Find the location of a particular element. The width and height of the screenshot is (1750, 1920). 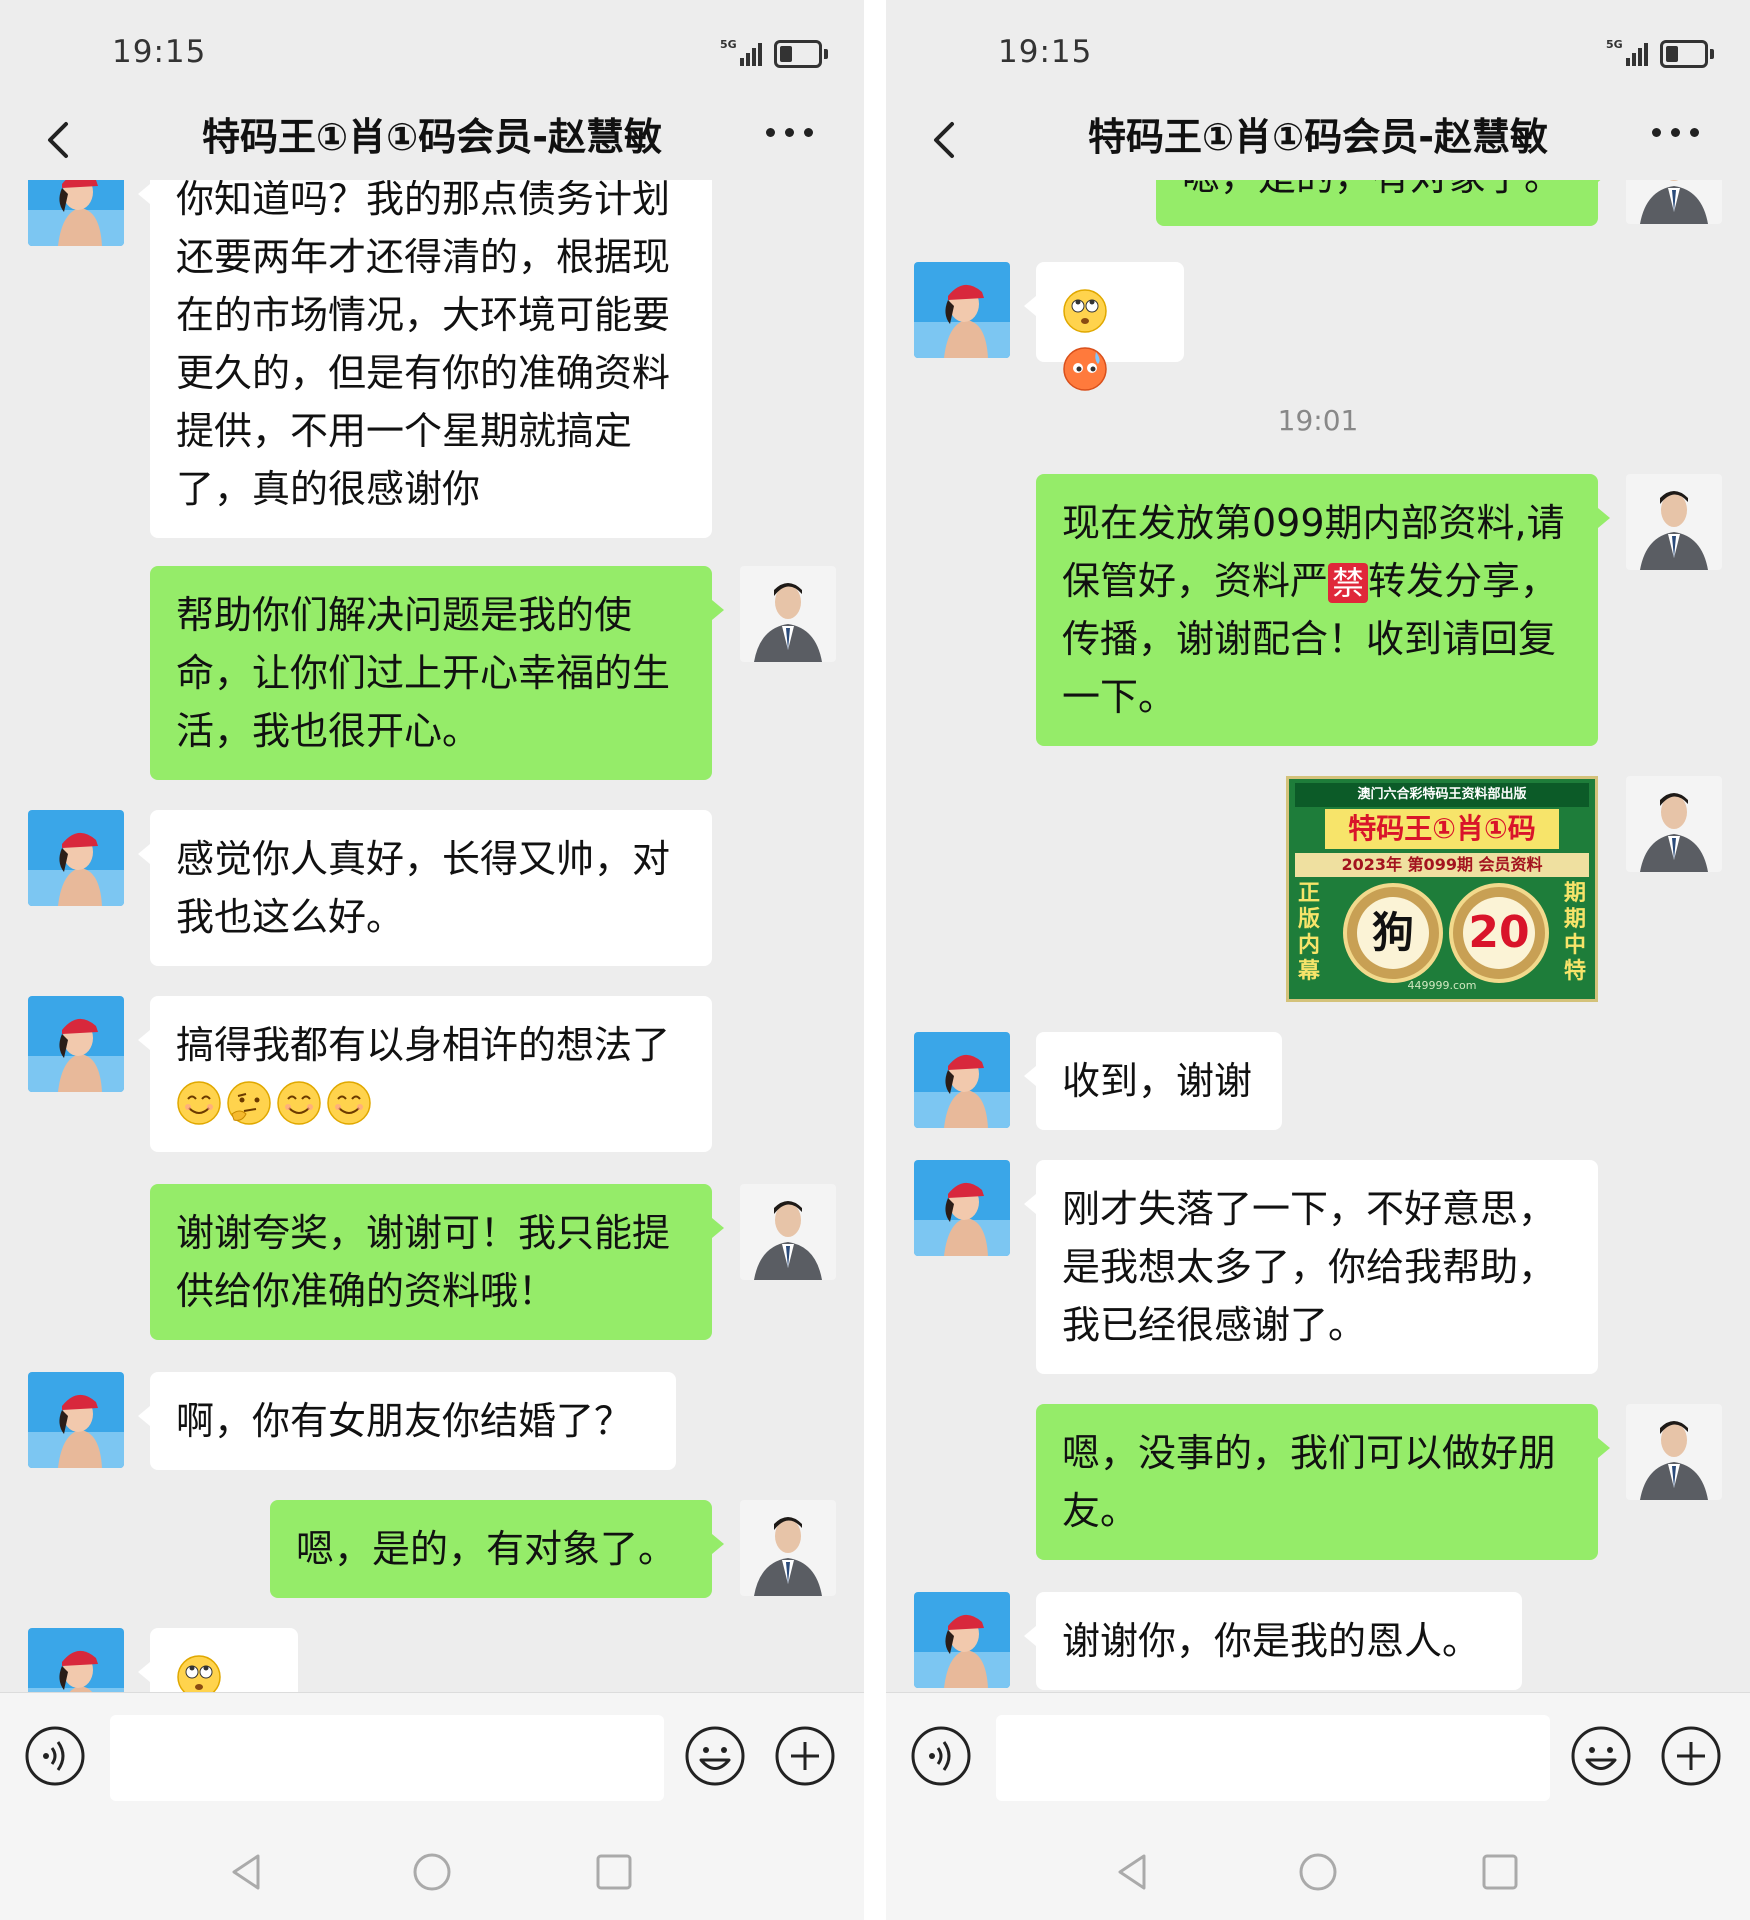

number-badge: 20 is located at coordinates (1499, 933).